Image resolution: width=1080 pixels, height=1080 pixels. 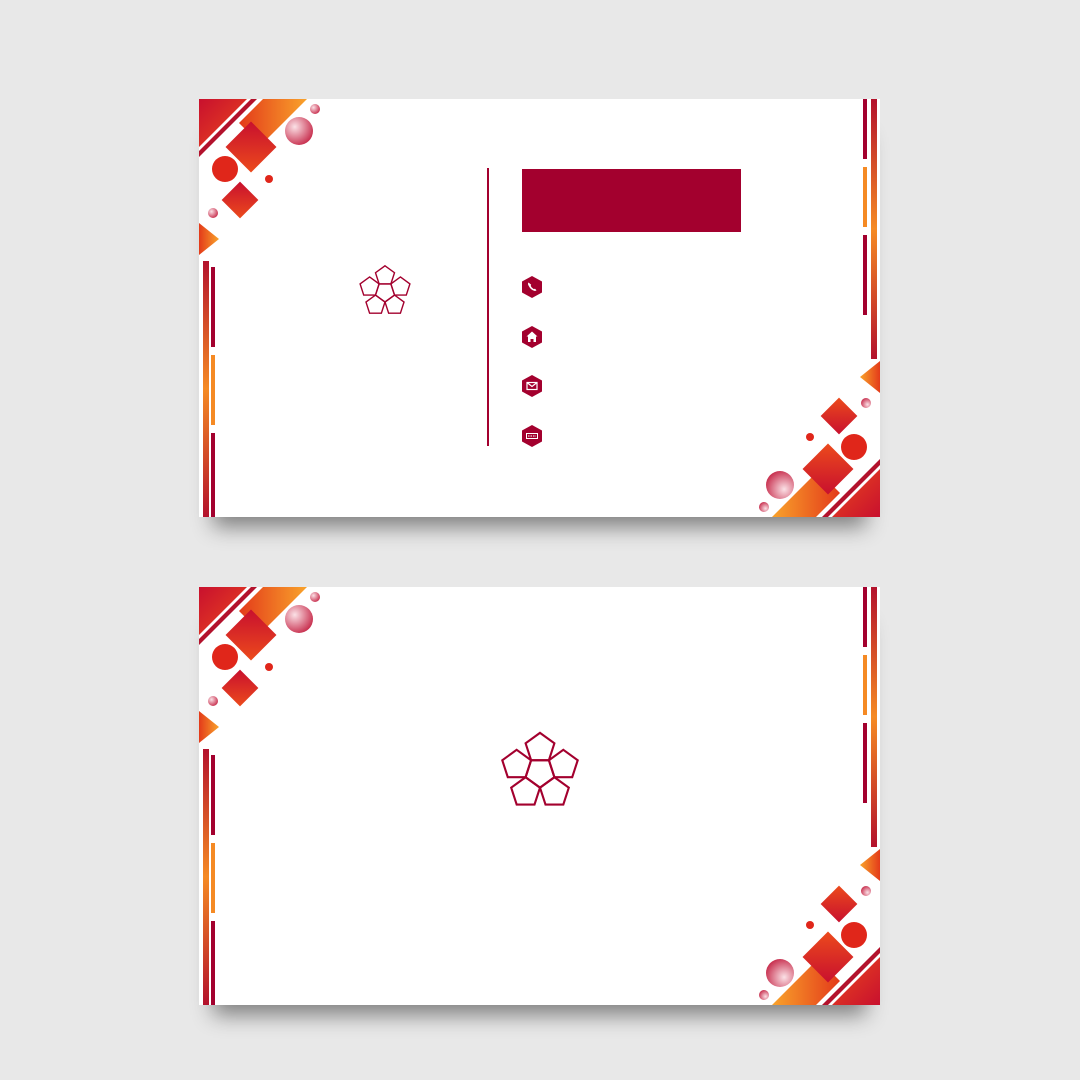 I want to click on contact-website, so click(x=671, y=436).